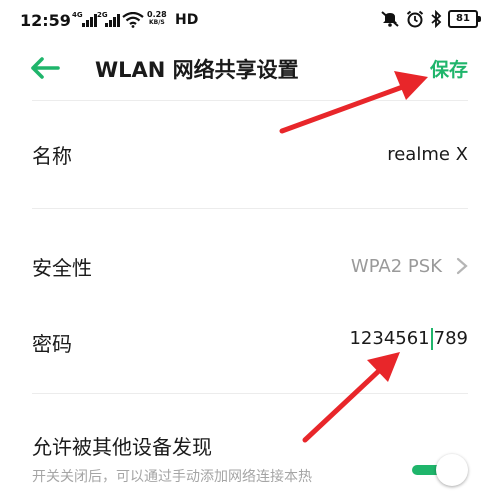 The height and width of the screenshot is (496, 500). Describe the element at coordinates (390, 19) in the screenshot. I see `mute-icon` at that location.